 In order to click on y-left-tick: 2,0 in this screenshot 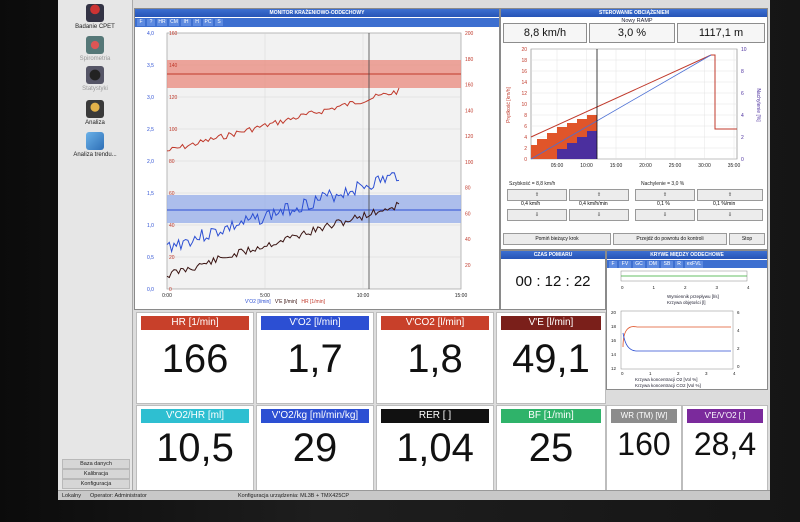, I will do `click(150, 162)`.